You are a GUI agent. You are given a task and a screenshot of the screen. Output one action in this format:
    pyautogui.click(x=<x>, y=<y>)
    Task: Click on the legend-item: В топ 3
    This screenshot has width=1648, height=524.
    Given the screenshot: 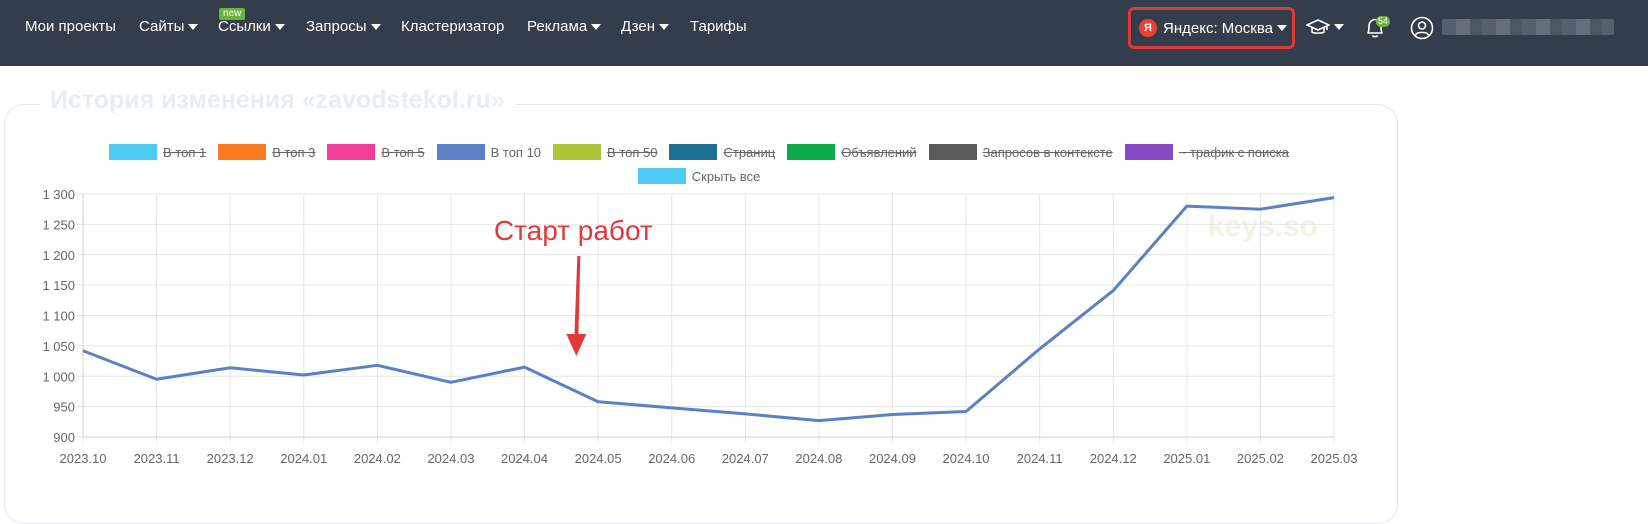 What is the action you would take?
    pyautogui.click(x=266, y=152)
    